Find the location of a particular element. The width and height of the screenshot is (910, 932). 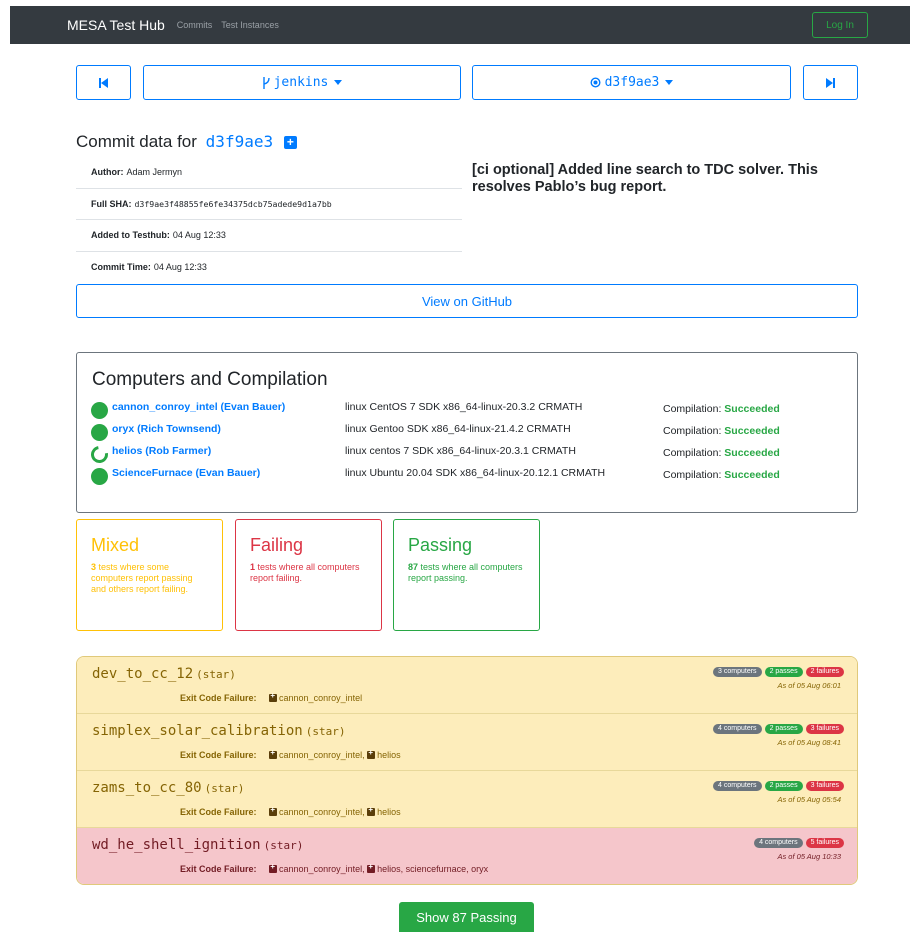

added-row: Added to Testhub: 04 Aug 12:33 is located at coordinates (269, 236).